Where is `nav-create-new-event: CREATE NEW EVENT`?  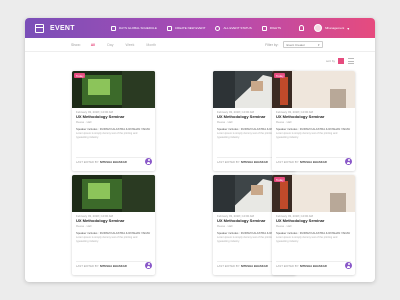 nav-create-new-event: CREATE NEW EVENT is located at coordinates (186, 28).